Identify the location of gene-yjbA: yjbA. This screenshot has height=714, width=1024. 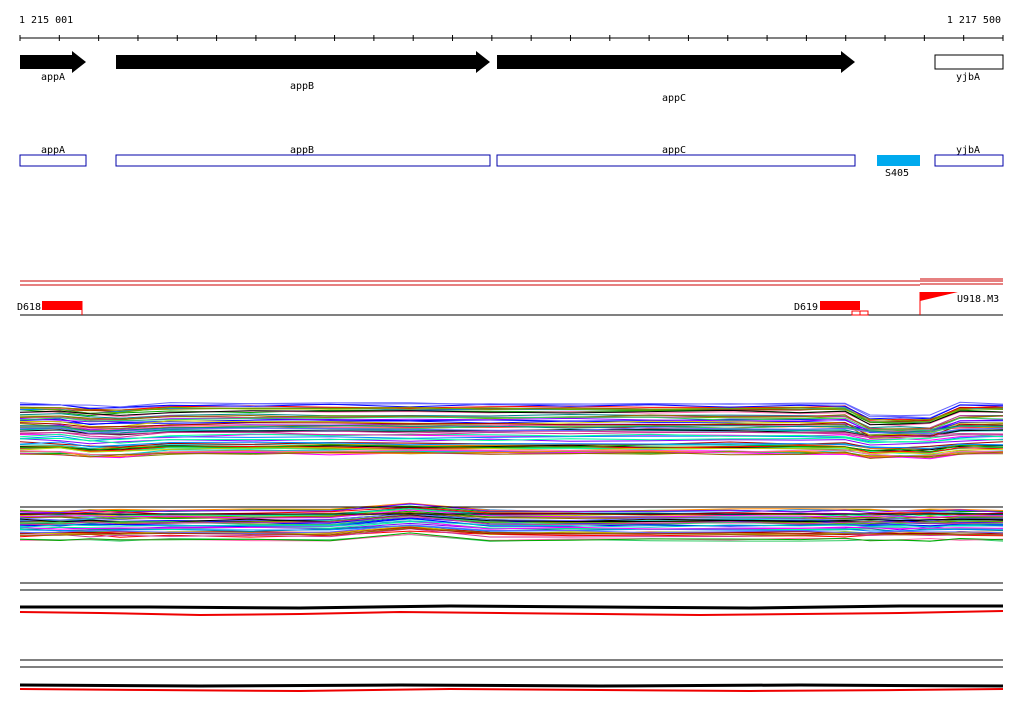
(969, 68).